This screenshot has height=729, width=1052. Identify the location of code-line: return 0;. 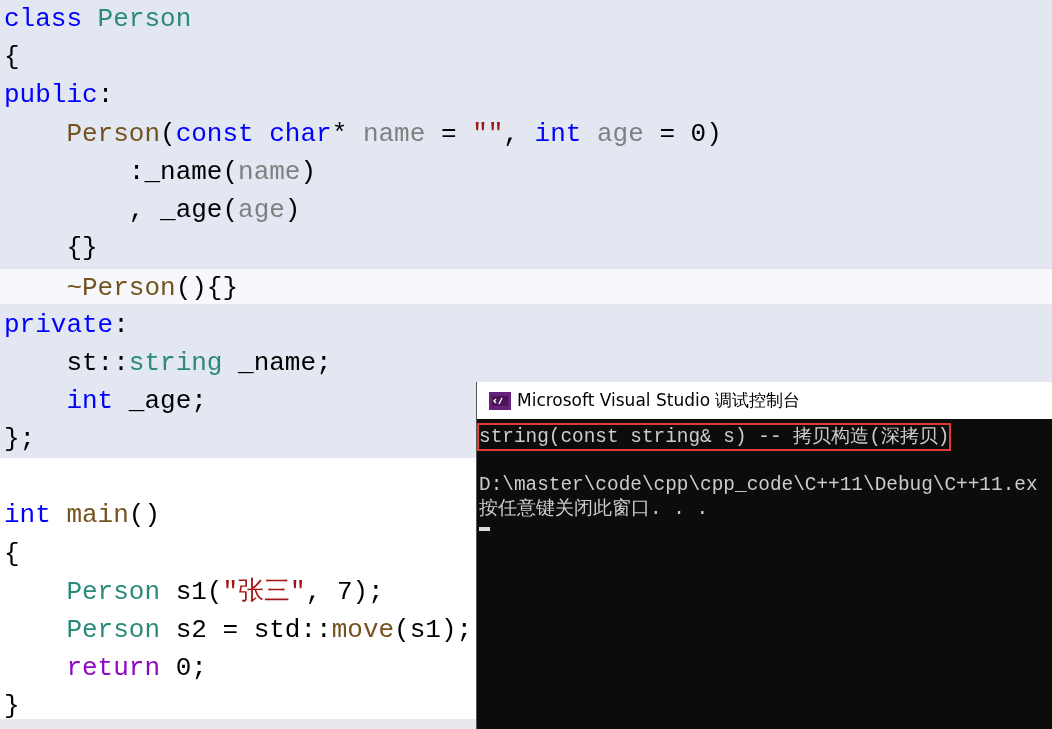
(136, 669).